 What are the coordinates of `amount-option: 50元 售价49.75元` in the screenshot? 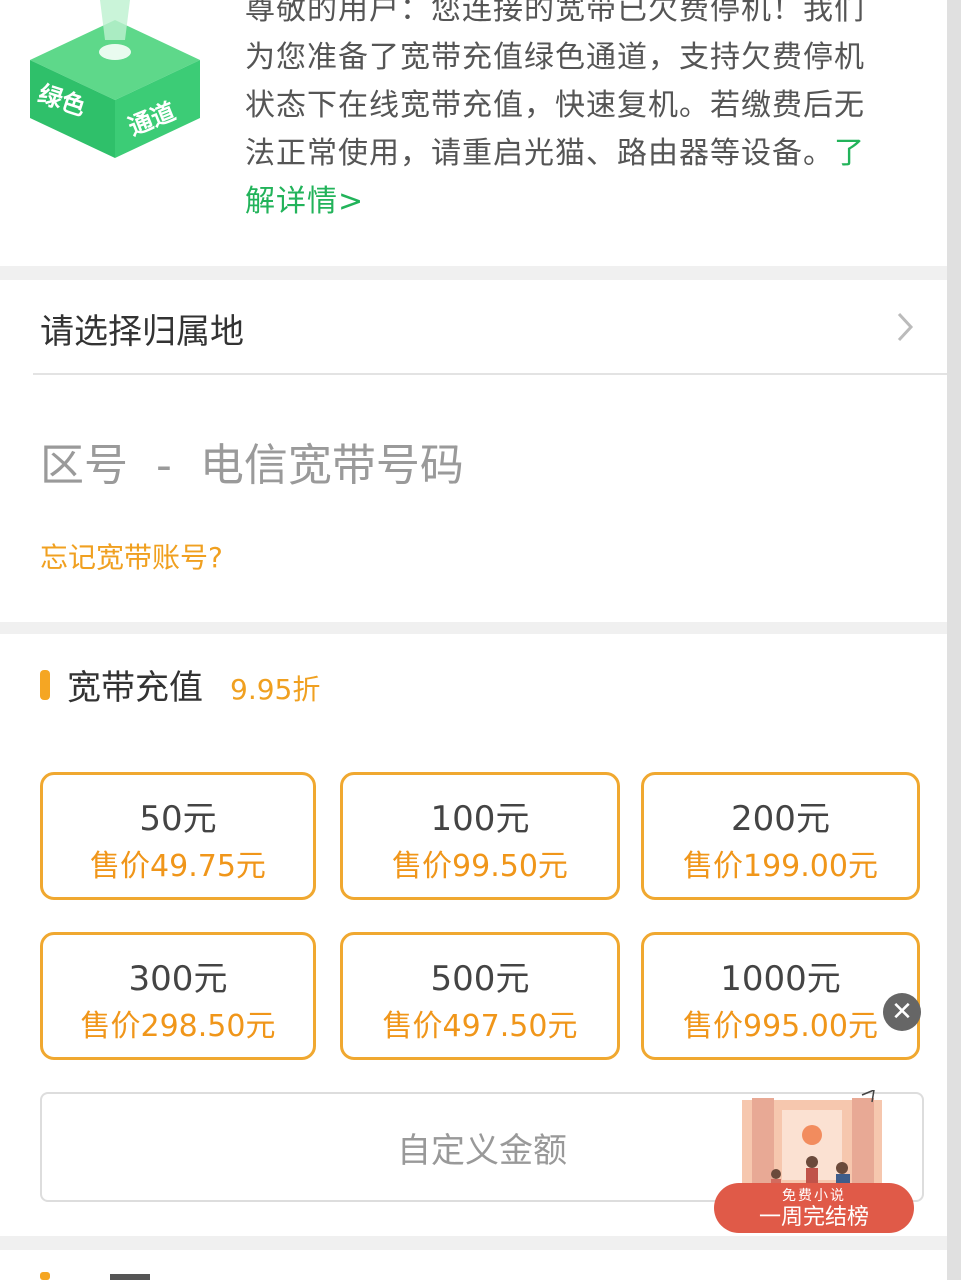 It's located at (178, 836).